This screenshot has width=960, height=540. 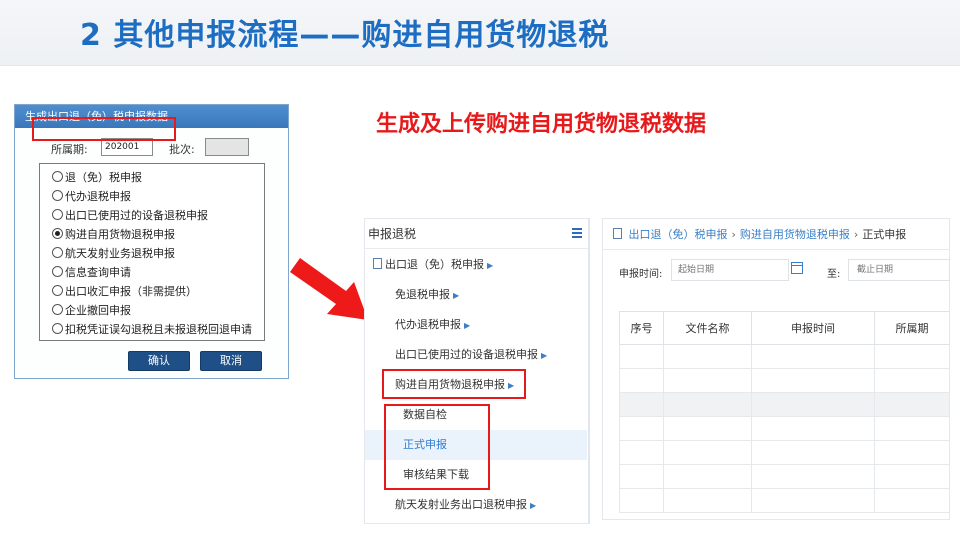 What do you see at coordinates (98, 196) in the screenshot?
I see `option-label: 代办退税申报` at bounding box center [98, 196].